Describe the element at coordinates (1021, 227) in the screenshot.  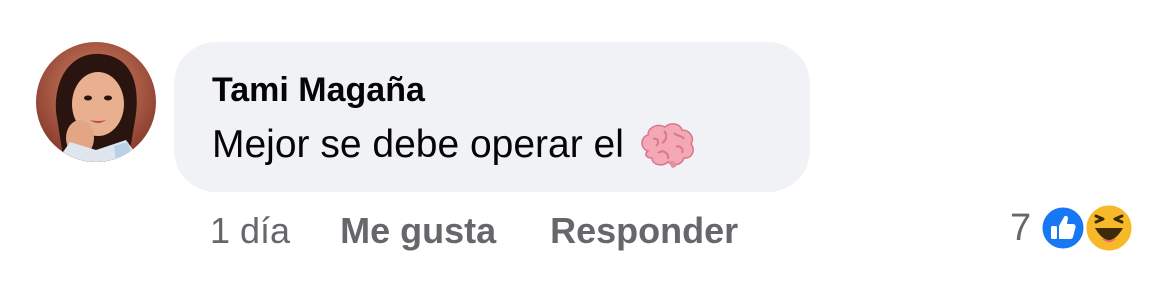
I see `reaction-count: 7` at that location.